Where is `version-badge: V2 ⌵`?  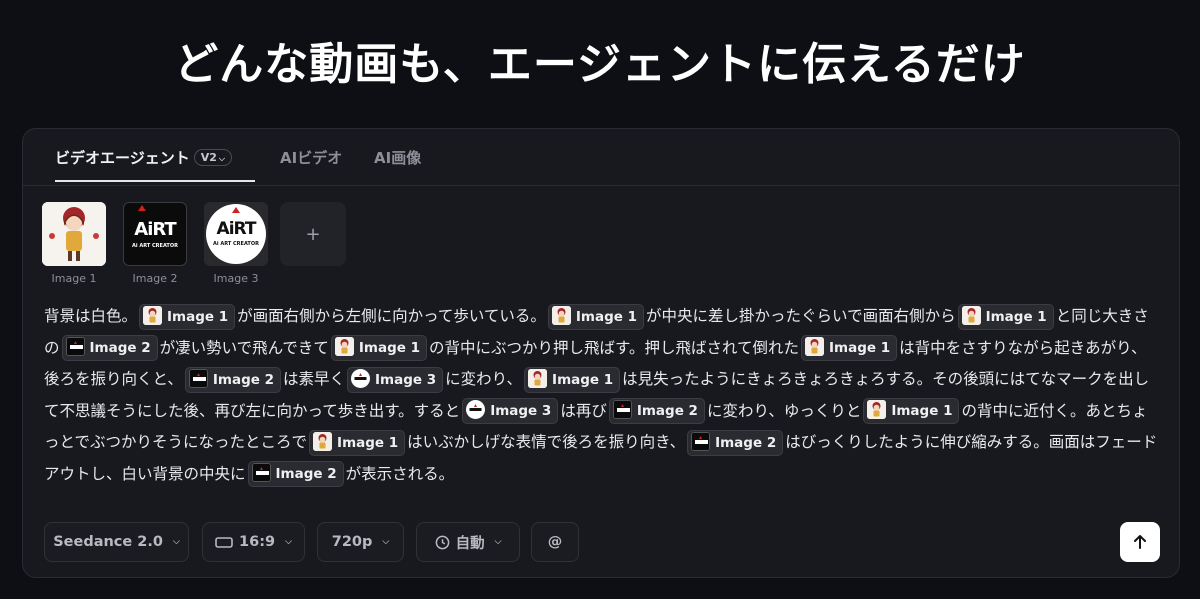
version-badge: V2 ⌵ is located at coordinates (212, 157).